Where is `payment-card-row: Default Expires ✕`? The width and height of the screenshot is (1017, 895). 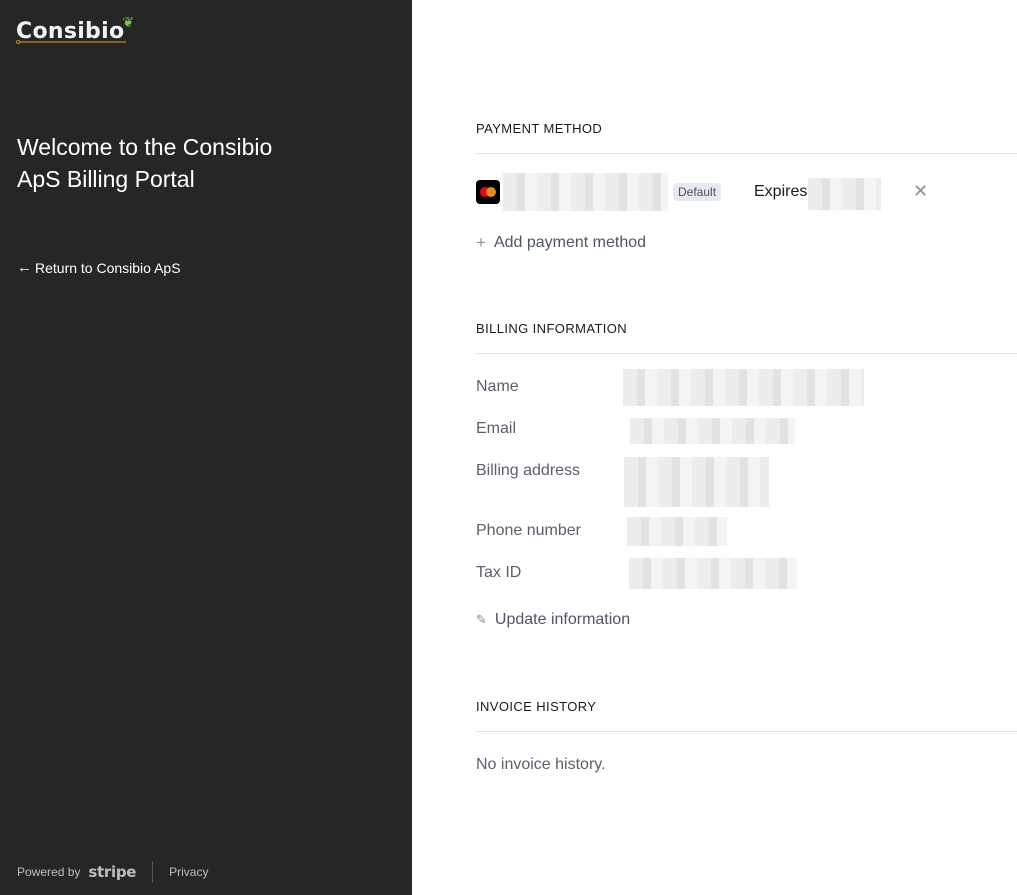
payment-card-row: Default Expires ✕ is located at coordinates (746, 192).